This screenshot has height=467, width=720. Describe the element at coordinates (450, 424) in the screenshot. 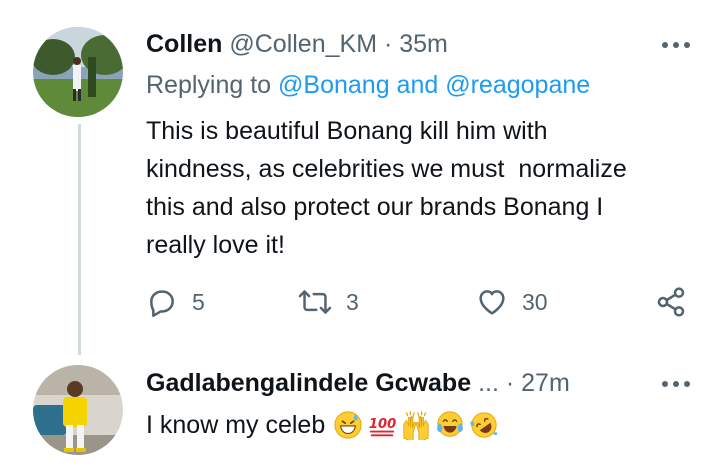

I see `tears-of-joy-emoji` at that location.